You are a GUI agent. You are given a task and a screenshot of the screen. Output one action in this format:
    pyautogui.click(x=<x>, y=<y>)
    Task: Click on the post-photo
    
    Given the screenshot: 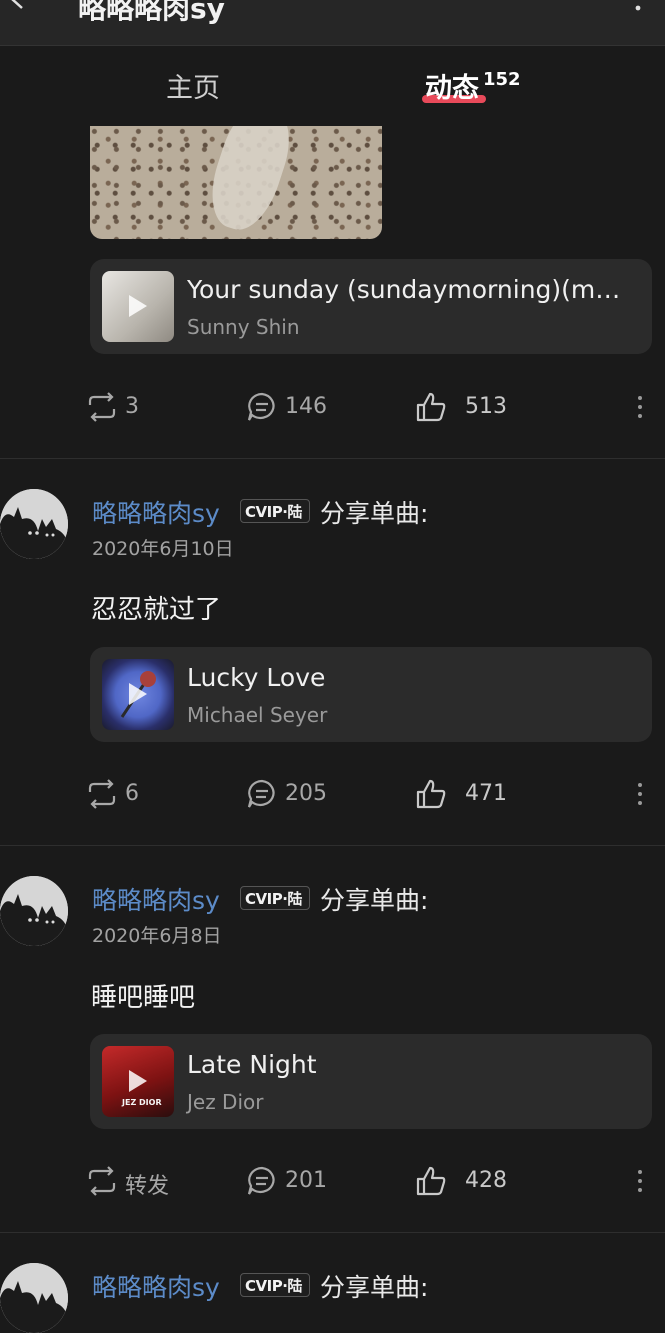 What is the action you would take?
    pyautogui.click(x=236, y=182)
    